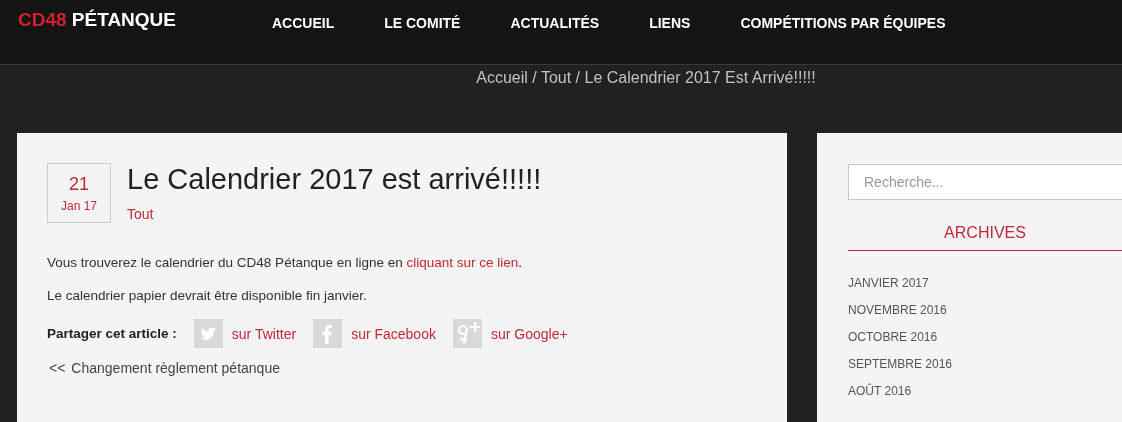 The image size is (1122, 422). What do you see at coordinates (888, 283) in the screenshot?
I see `archive-link: JANVIER 2017` at bounding box center [888, 283].